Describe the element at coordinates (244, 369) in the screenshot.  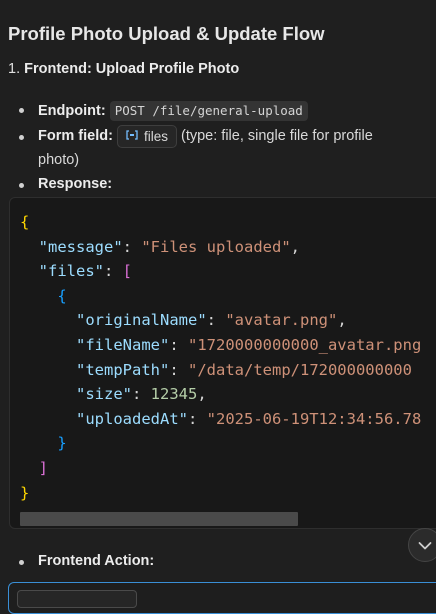
I see `code-line-7: "tempPath": "/data/temp/172000000000` at that location.